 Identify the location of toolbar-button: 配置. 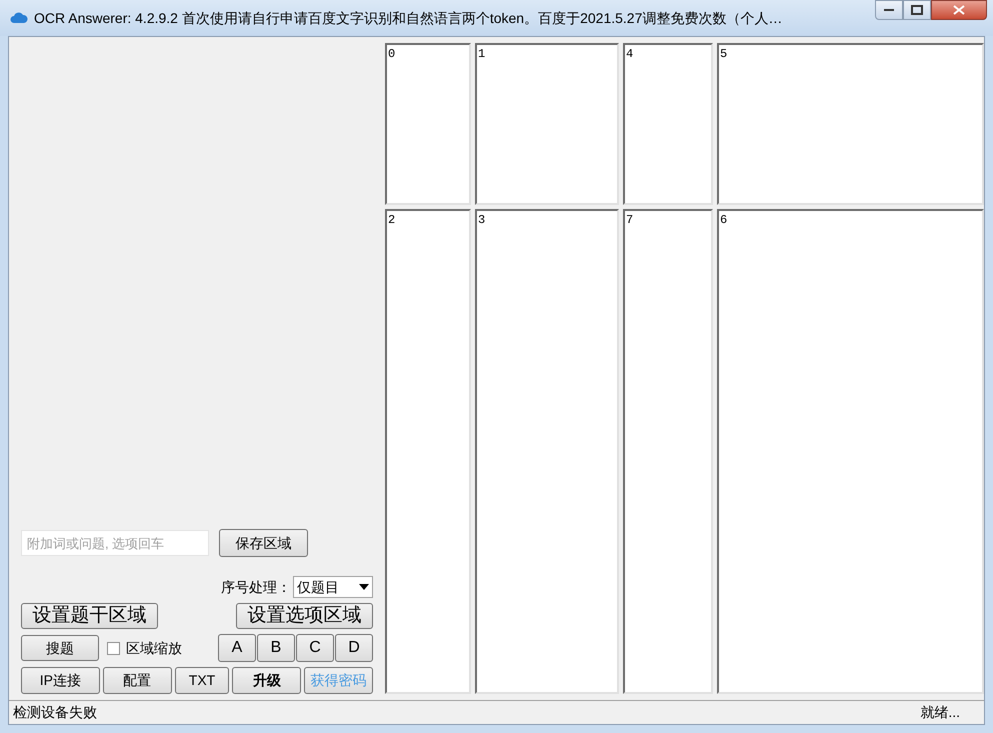
(137, 680).